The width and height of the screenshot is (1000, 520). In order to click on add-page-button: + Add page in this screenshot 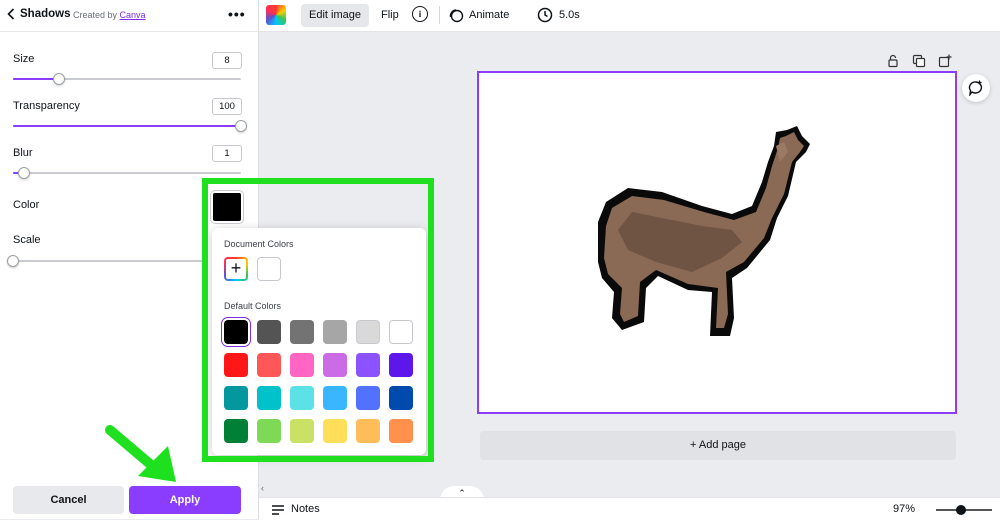, I will do `click(718, 445)`.